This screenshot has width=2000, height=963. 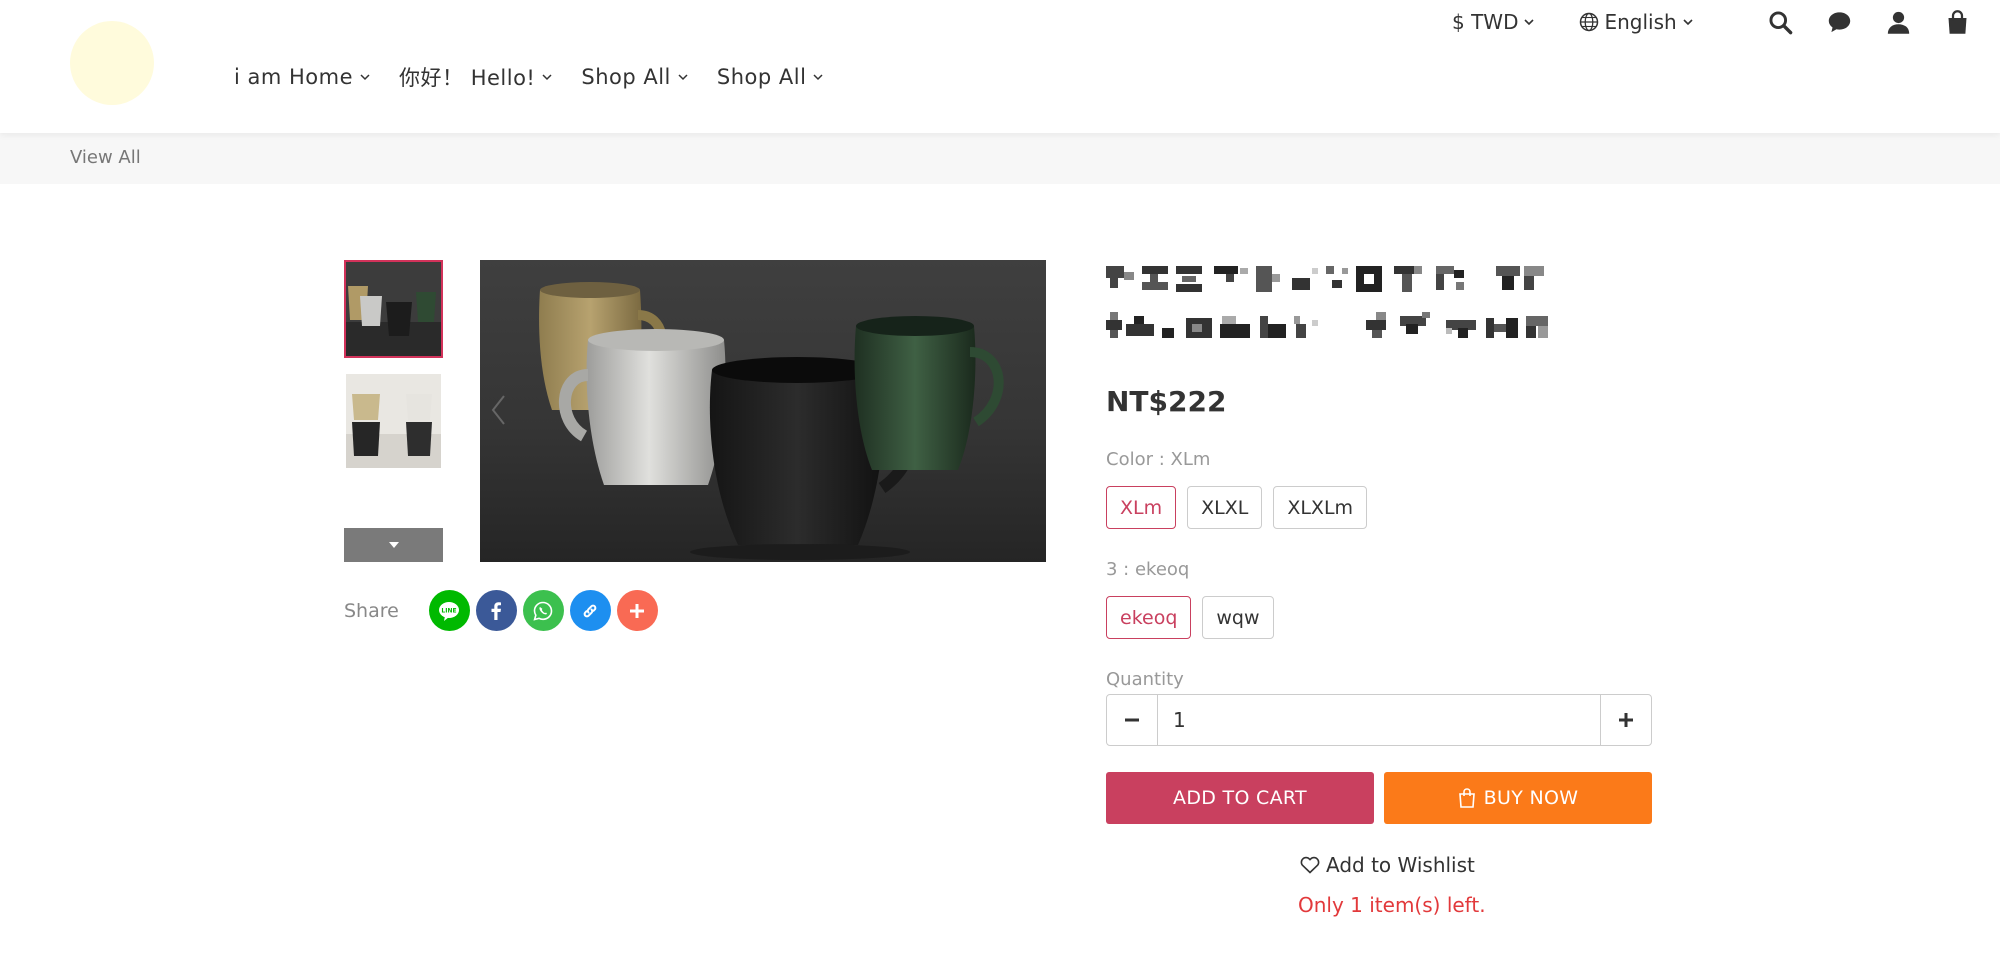 I want to click on heart-icon, so click(x=1310, y=865).